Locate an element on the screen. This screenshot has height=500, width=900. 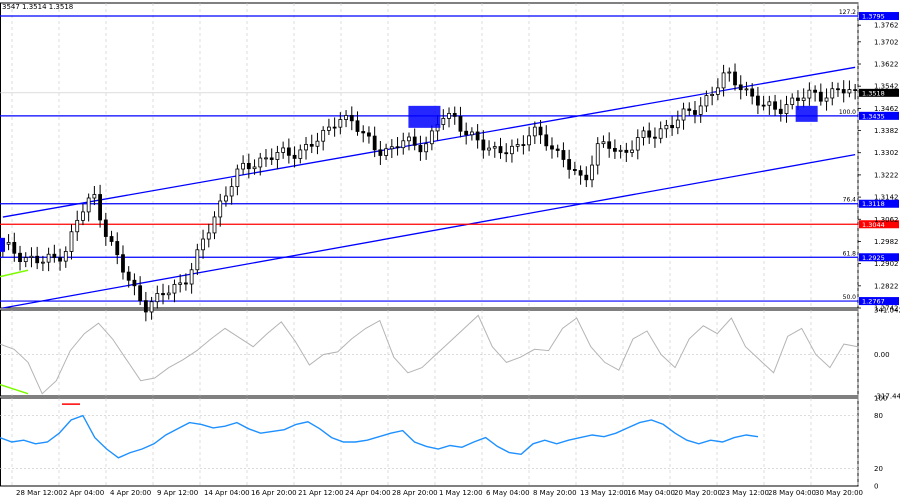
x-tick-label: 20 May 20:00 is located at coordinates (698, 493).